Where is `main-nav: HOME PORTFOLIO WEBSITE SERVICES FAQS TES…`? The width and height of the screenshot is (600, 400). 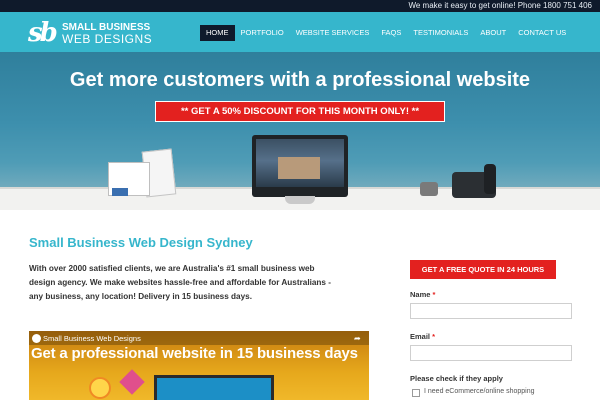
main-nav: HOME PORTFOLIO WEBSITE SERVICES FAQS TES… is located at coordinates (386, 33).